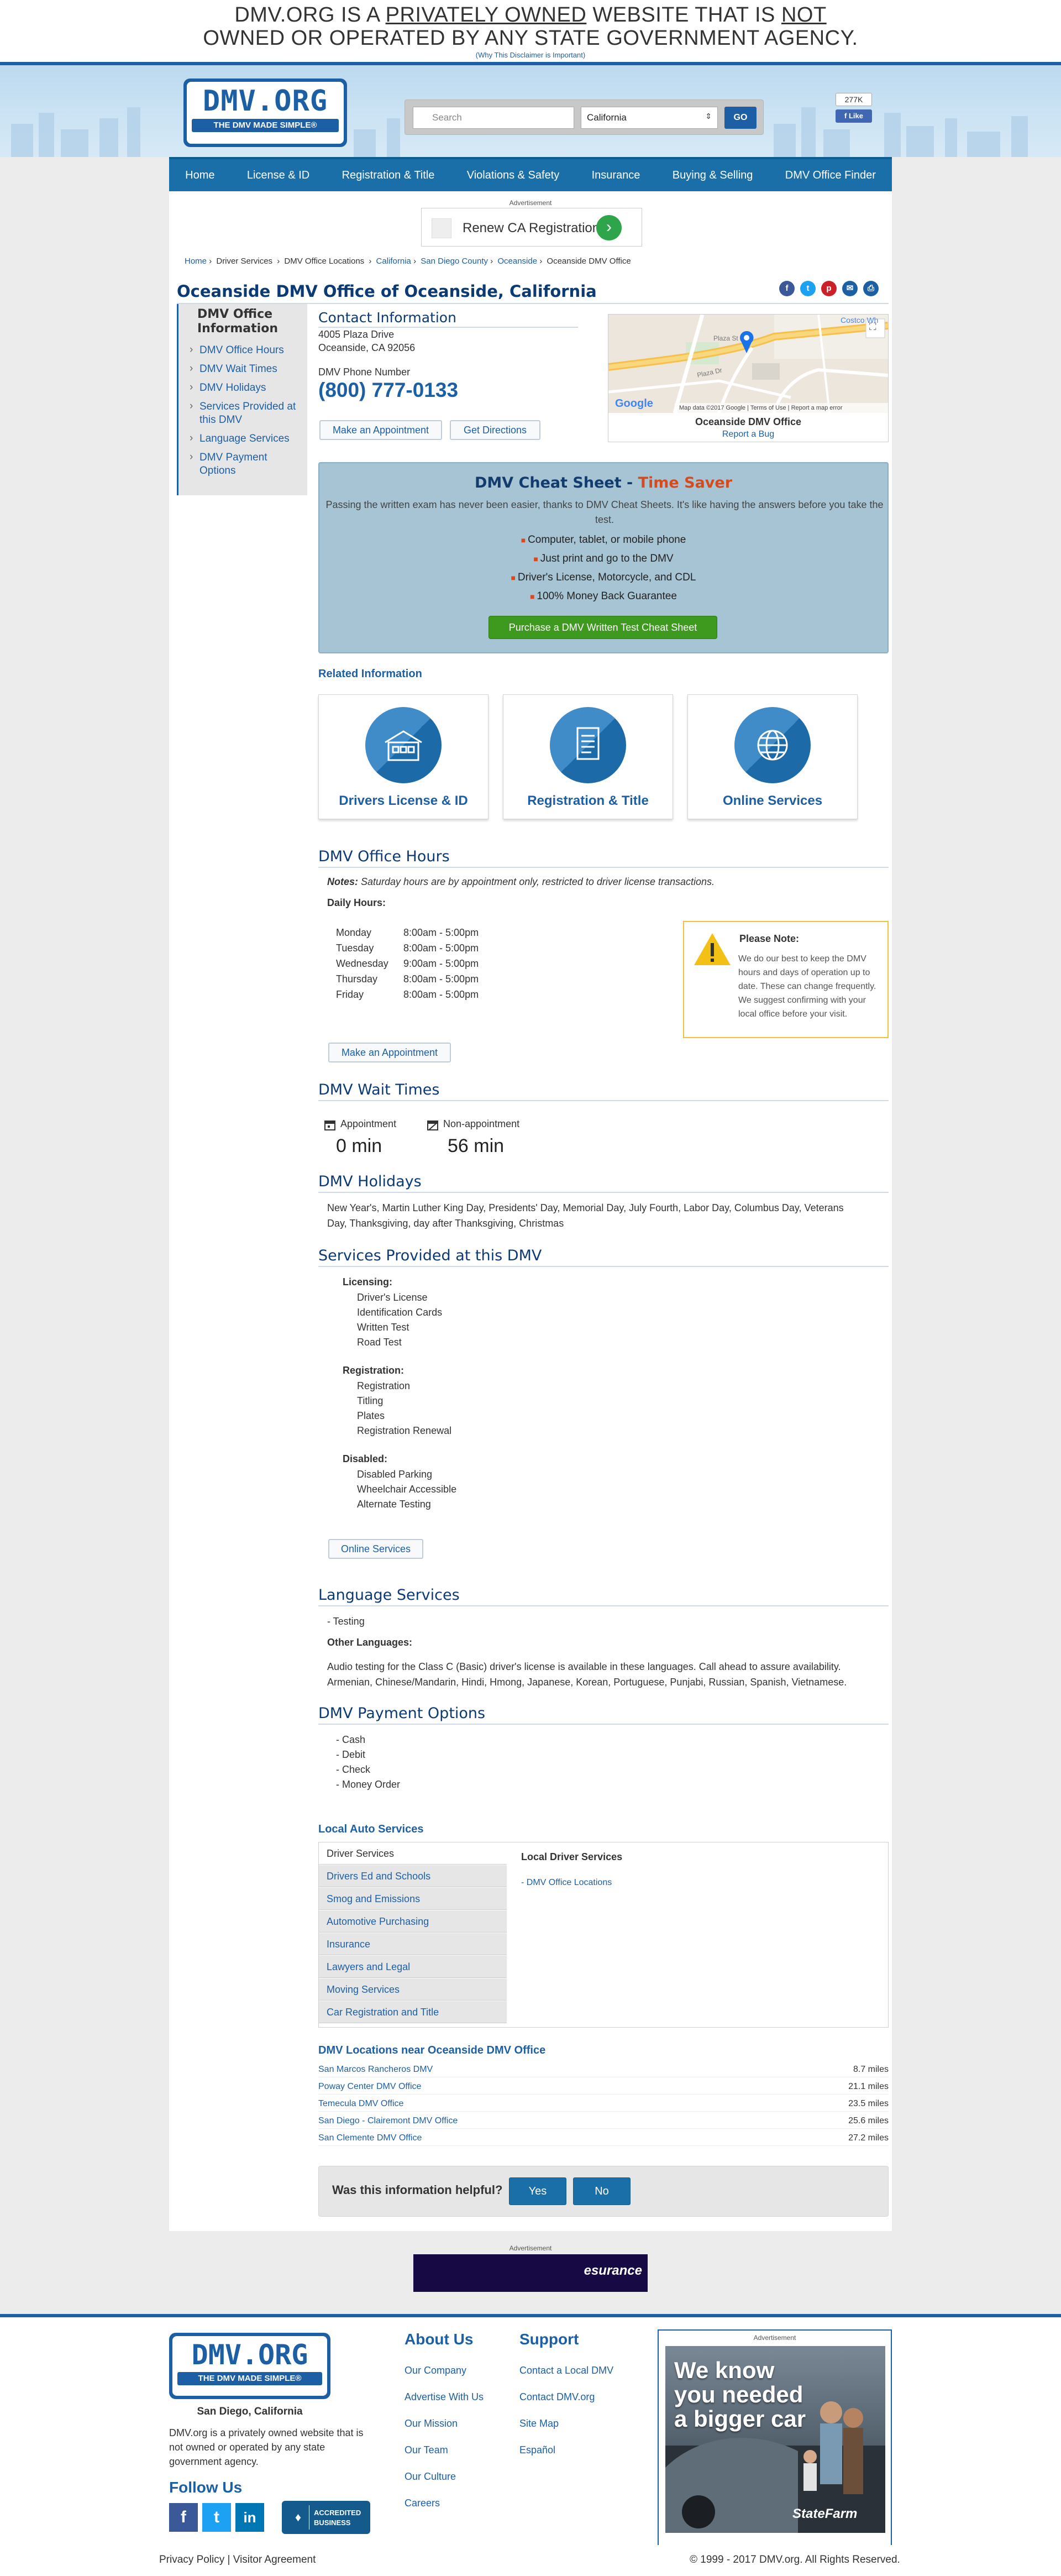 The image size is (1061, 2576). What do you see at coordinates (324, 261) in the screenshot?
I see `breadcrumb-office-locations: DMV Office Locations` at bounding box center [324, 261].